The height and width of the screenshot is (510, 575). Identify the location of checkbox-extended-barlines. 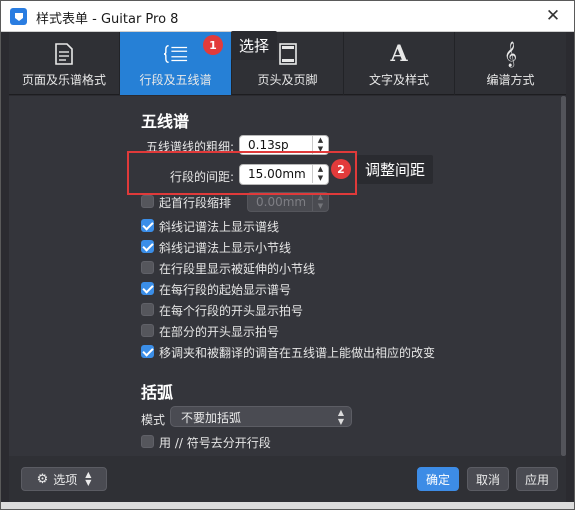
(147, 267).